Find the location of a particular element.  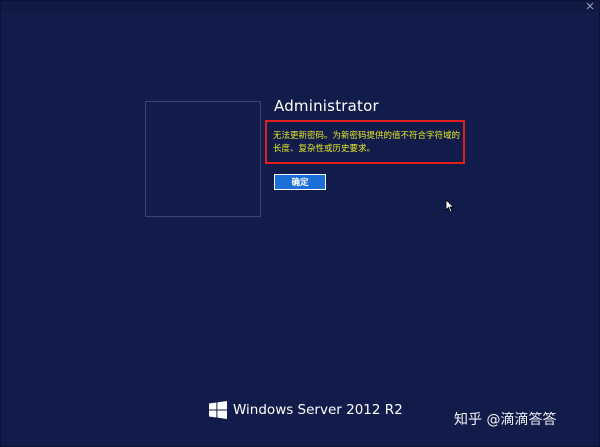

close-icon is located at coordinates (590, 5).